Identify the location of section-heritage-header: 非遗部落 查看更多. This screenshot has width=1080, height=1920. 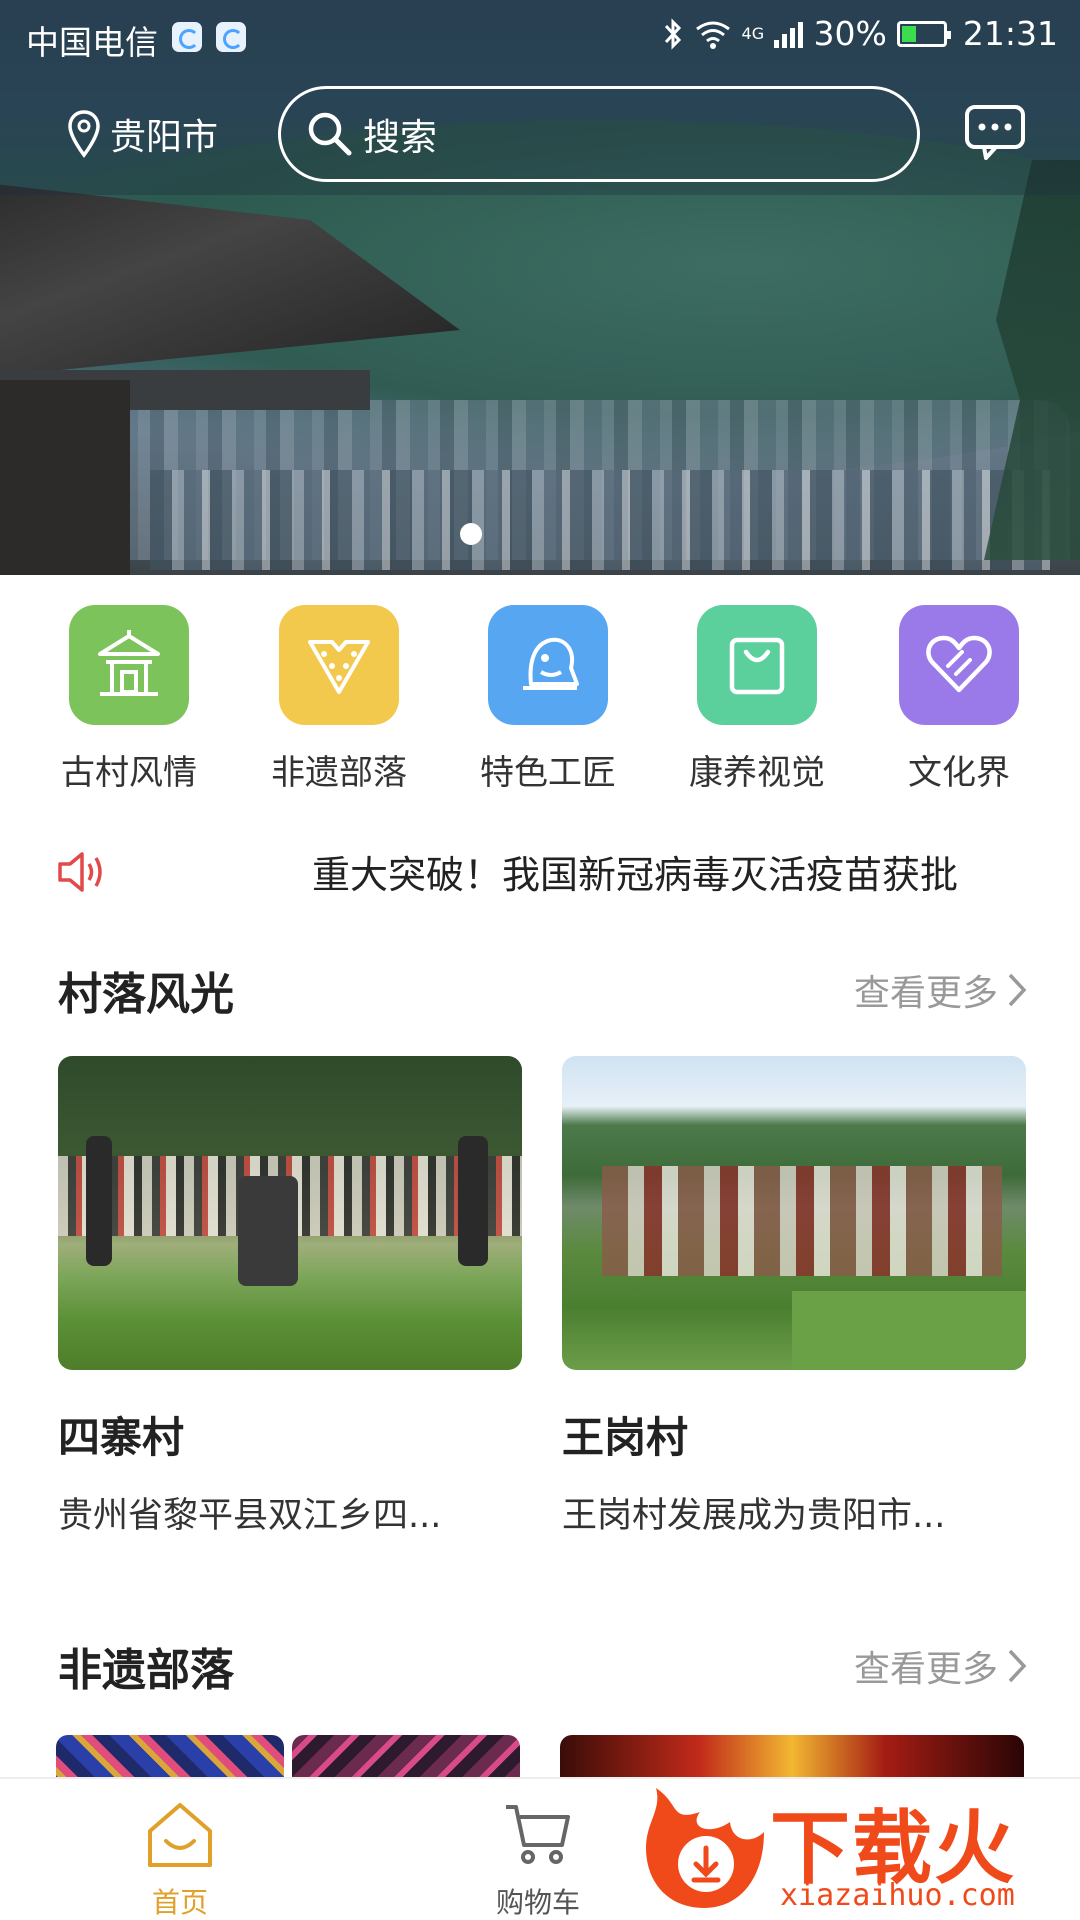
(543, 1669).